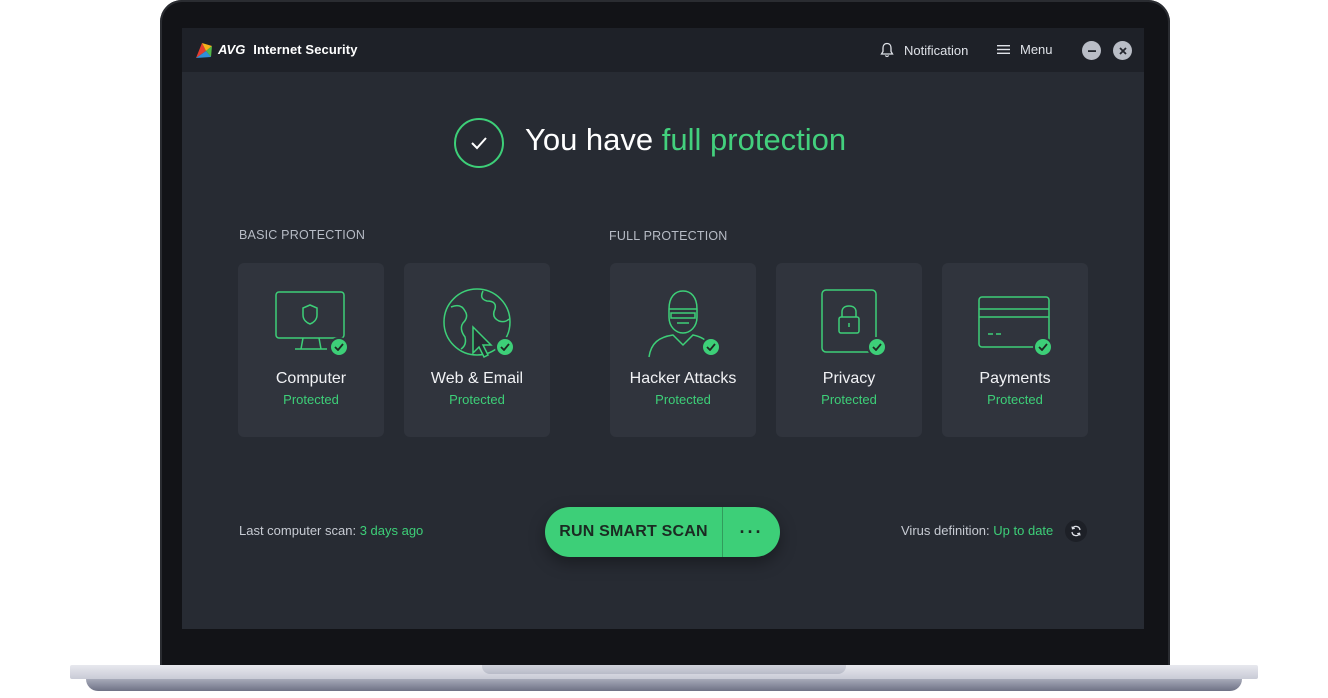  What do you see at coordinates (683, 378) in the screenshot?
I see `card-title: Hacker Attacks` at bounding box center [683, 378].